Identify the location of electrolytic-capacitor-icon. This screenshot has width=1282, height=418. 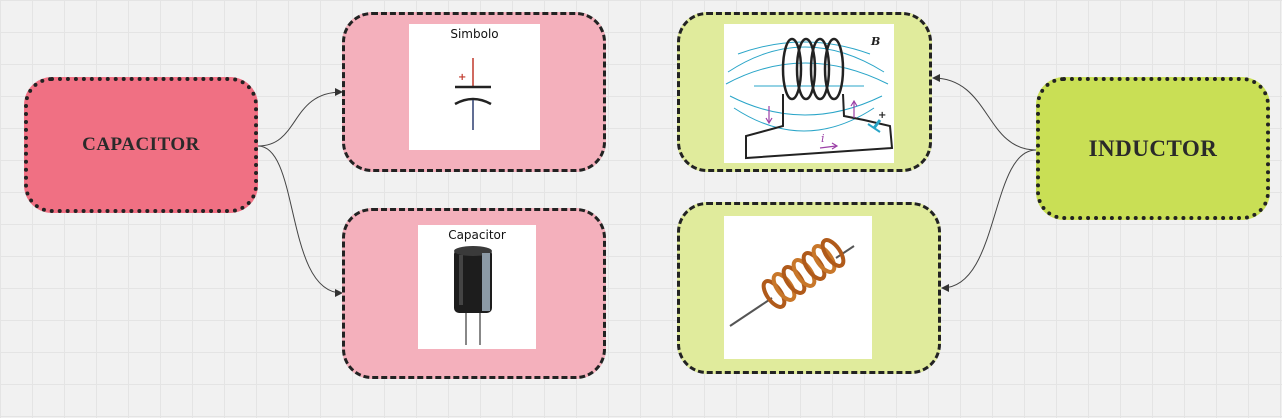
(473, 295).